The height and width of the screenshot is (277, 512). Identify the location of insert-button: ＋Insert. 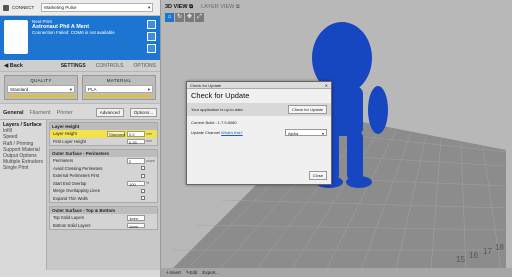
(173, 273).